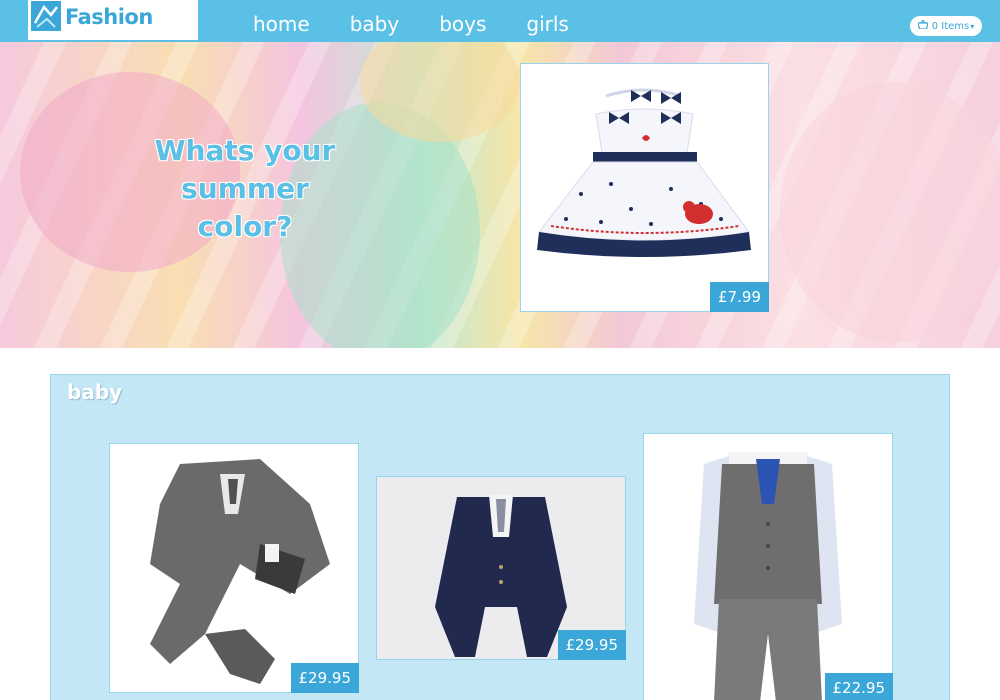 Image resolution: width=1000 pixels, height=700 pixels. Describe the element at coordinates (46, 16) in the screenshot. I see `logo-icon` at that location.